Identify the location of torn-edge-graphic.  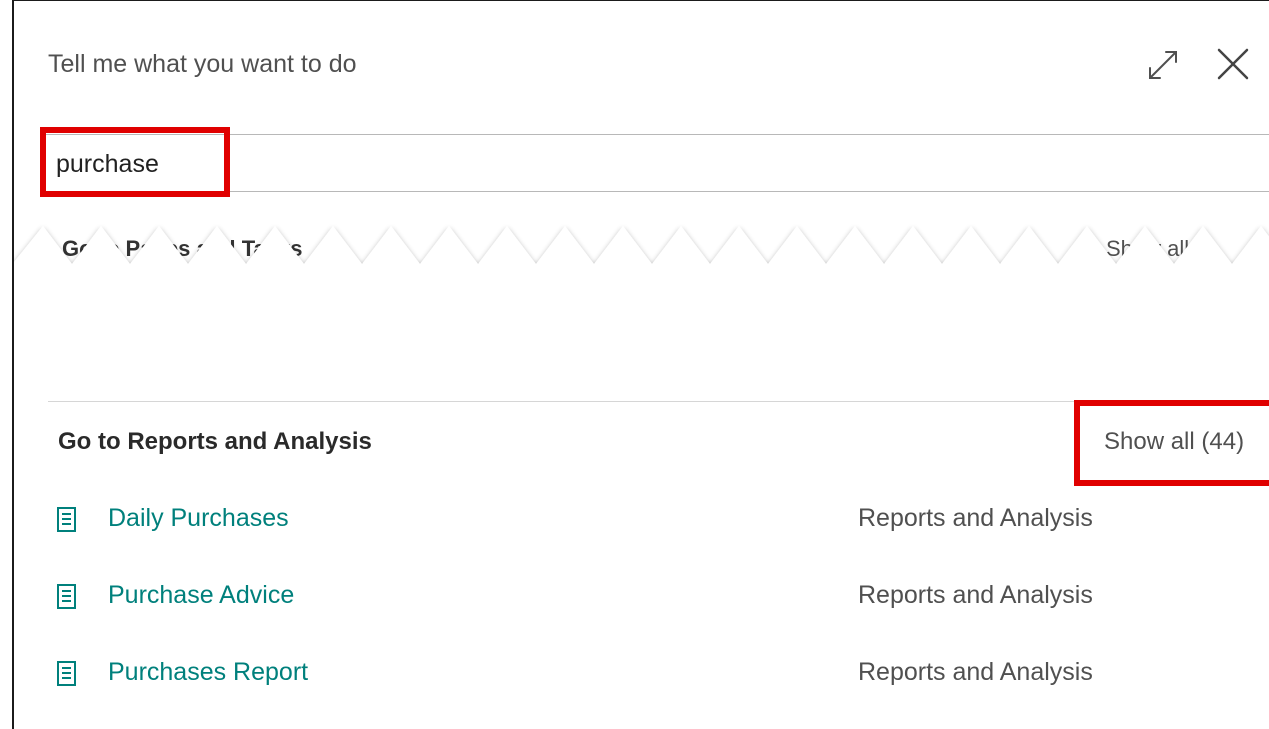
(641, 255).